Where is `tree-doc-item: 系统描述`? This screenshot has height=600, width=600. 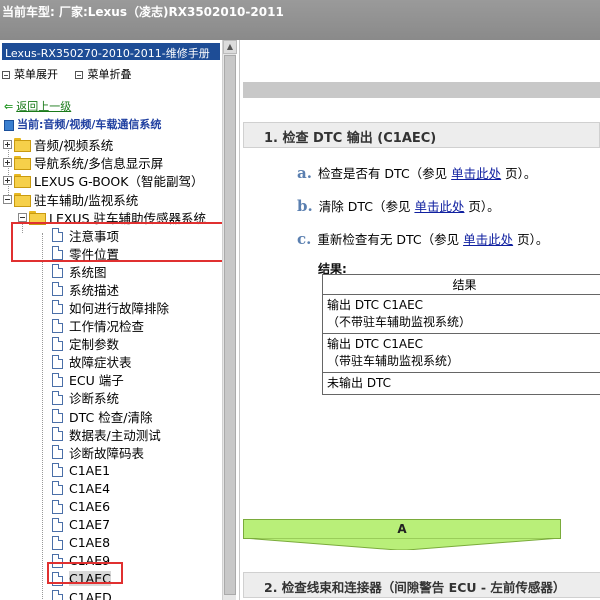
tree-doc-item: 系统描述 is located at coordinates (85, 289).